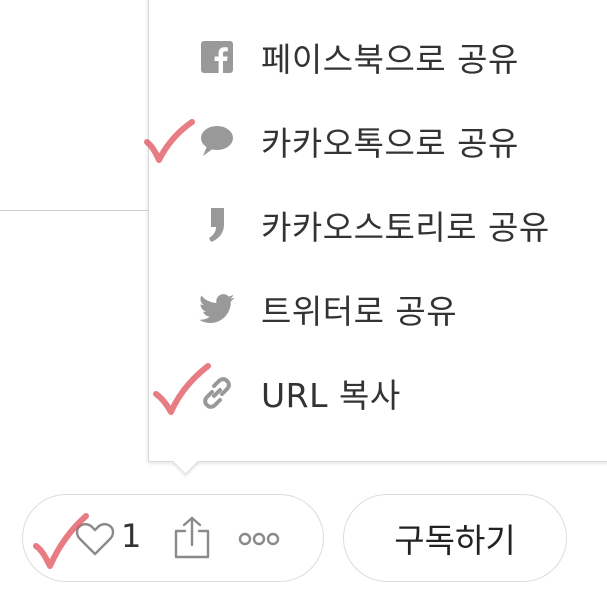 The width and height of the screenshot is (607, 605). What do you see at coordinates (217, 309) in the screenshot?
I see `twitter-icon` at bounding box center [217, 309].